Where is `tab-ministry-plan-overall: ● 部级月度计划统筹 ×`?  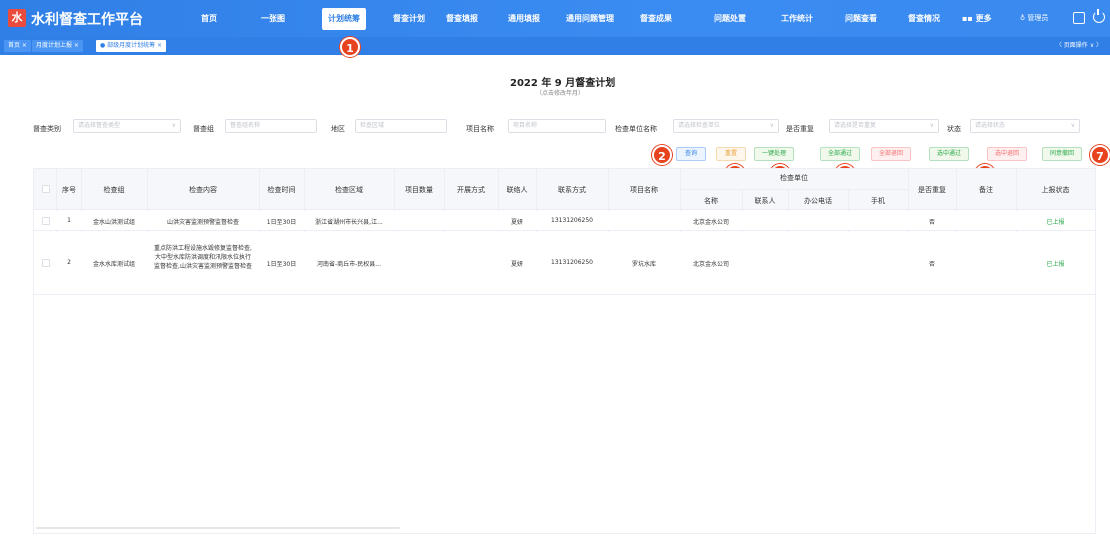 tab-ministry-plan-overall: ● 部级月度计划统筹 × is located at coordinates (131, 46).